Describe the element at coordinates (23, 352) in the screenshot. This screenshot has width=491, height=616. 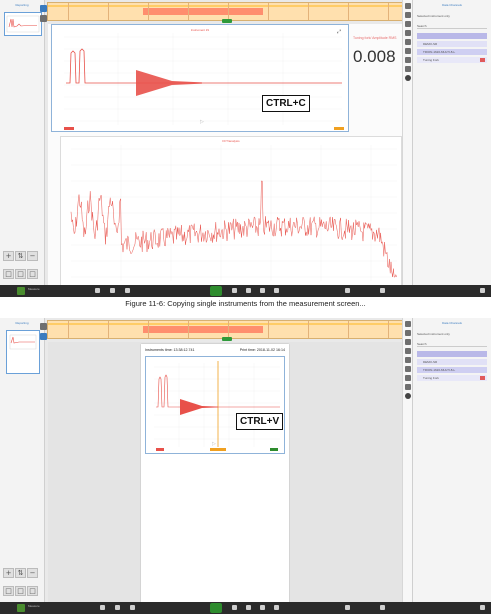
I see `report-page-thumbnail` at that location.